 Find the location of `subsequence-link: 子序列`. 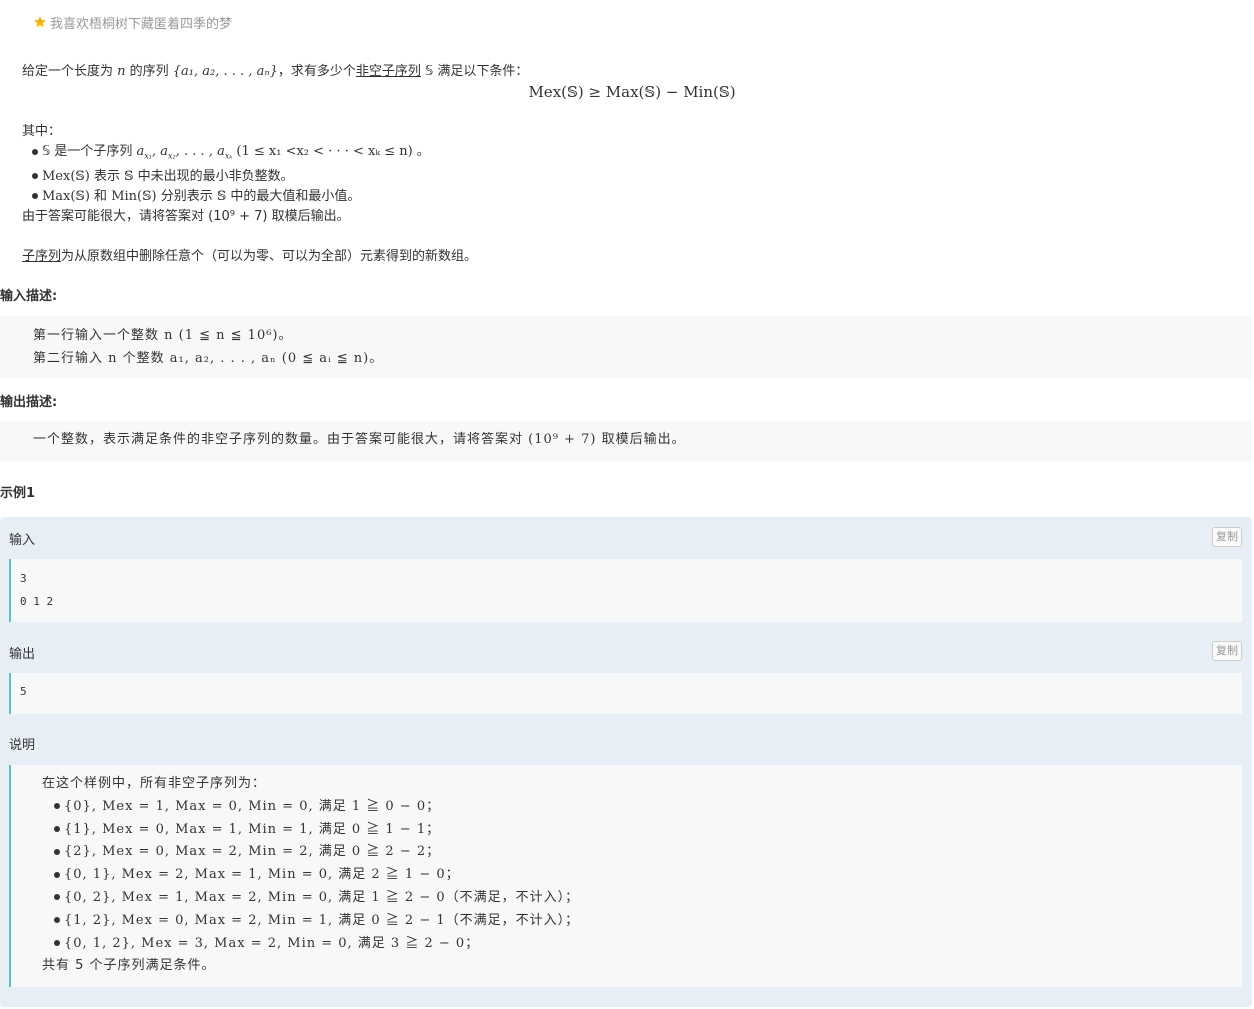

subsequence-link: 子序列 is located at coordinates (401, 71).